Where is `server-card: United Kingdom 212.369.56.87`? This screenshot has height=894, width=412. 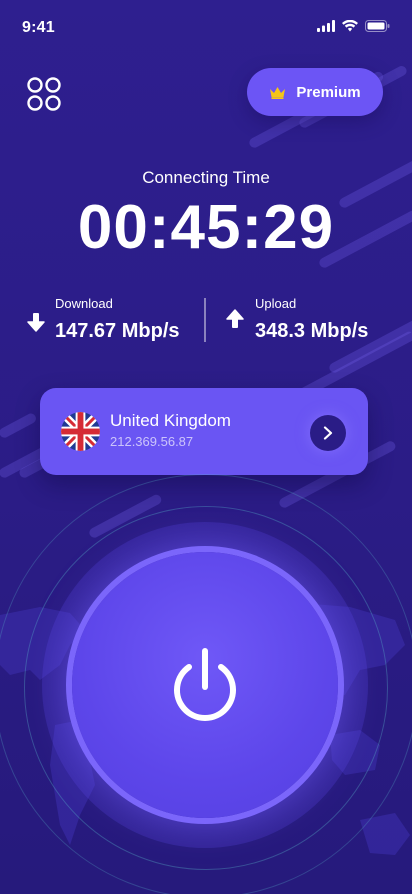
server-card: United Kingdom 212.369.56.87 is located at coordinates (204, 431).